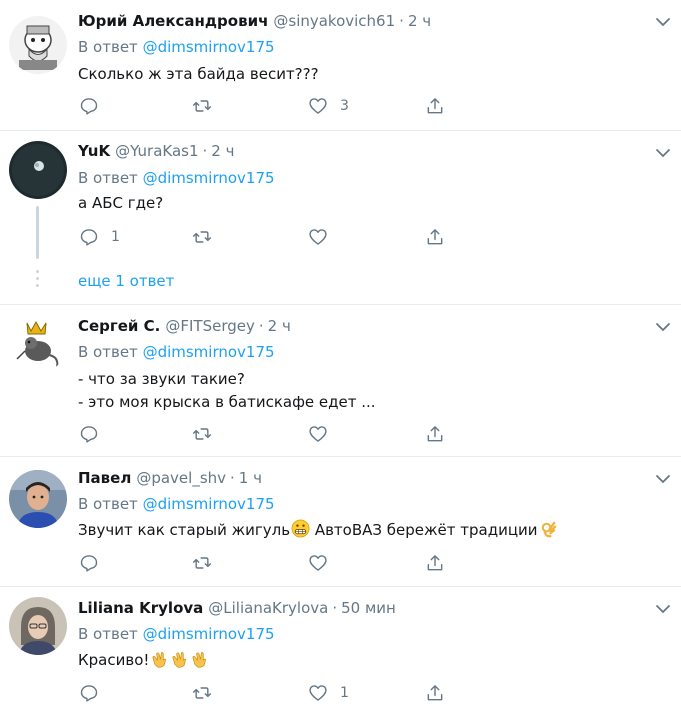 This screenshot has height=721, width=681. What do you see at coordinates (104, 478) in the screenshot?
I see `user-name: Павел` at bounding box center [104, 478].